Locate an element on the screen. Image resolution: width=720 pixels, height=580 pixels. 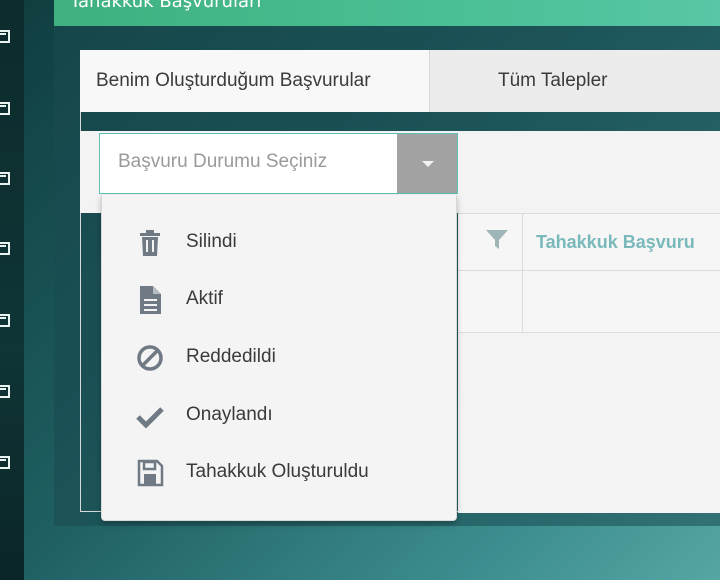
option-label: Reddedildi is located at coordinates (231, 356).